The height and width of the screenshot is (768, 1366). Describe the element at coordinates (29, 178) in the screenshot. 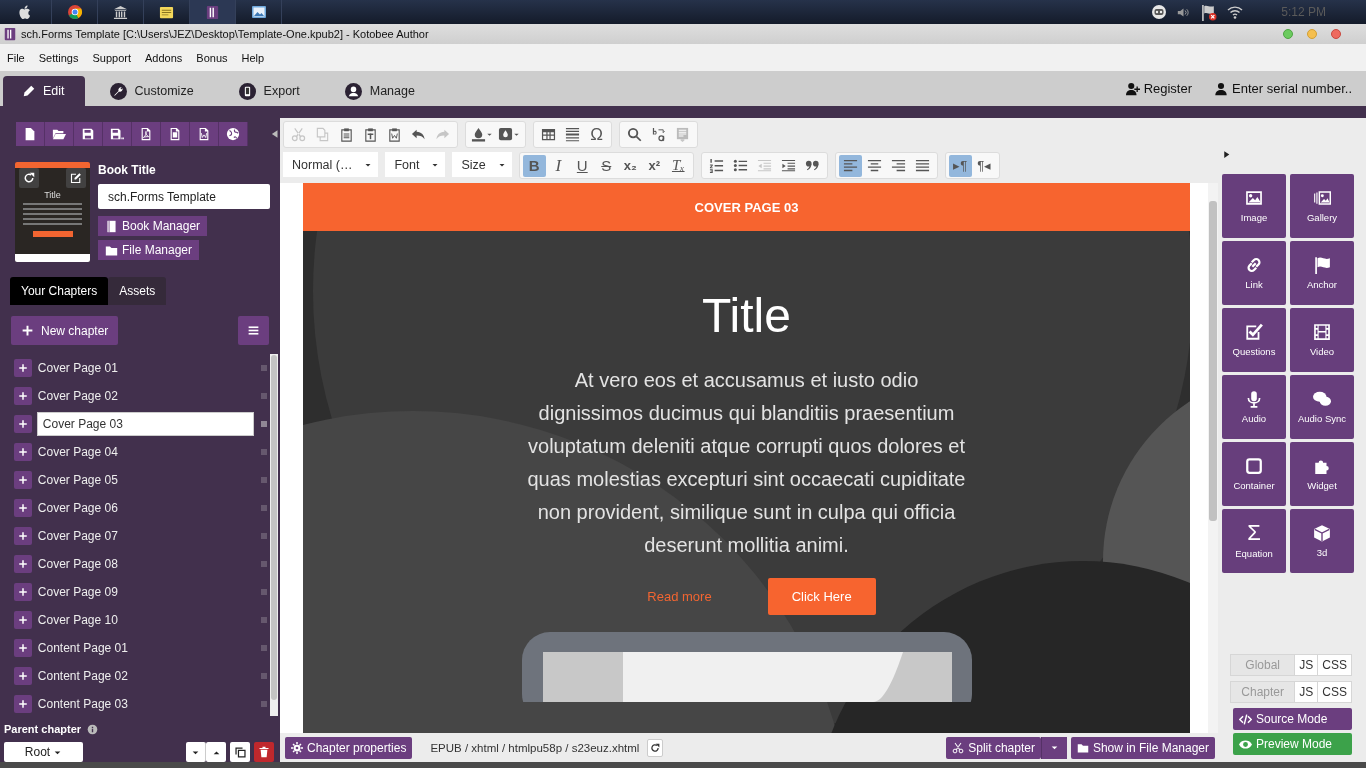

I see `reset-button` at that location.